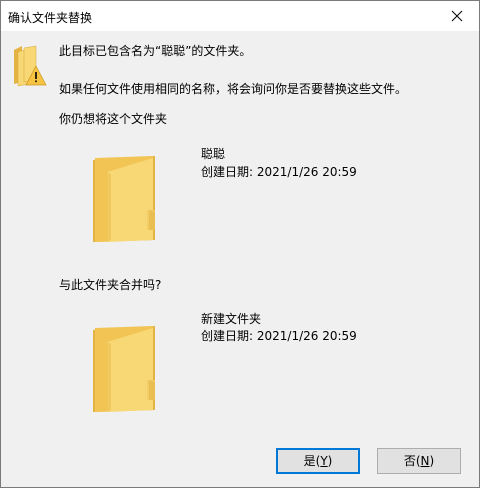 This screenshot has height=488, width=480. Describe the element at coordinates (213, 154) in the screenshot. I see `target-folder-name: 聪聪` at that location.